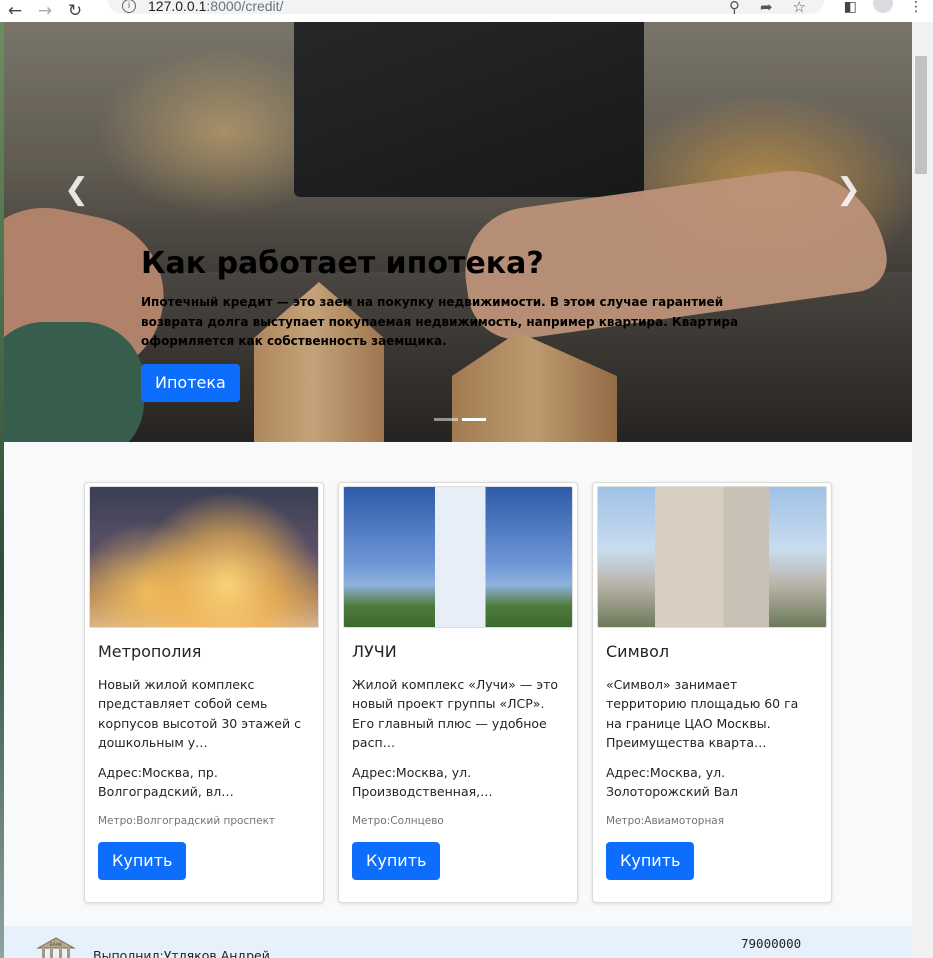 The height and width of the screenshot is (958, 933). Describe the element at coordinates (734, 8) in the screenshot. I see `zoom-icon: ⚲` at that location.